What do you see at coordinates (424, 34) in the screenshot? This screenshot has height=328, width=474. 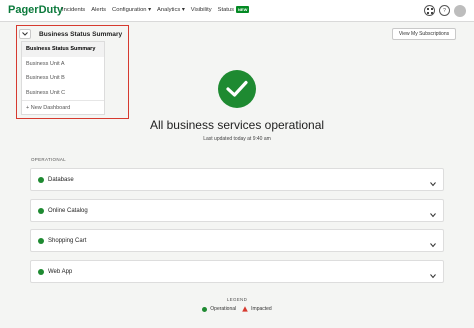 I see `view-subscriptions-button: View My Subscriptions` at bounding box center [424, 34].